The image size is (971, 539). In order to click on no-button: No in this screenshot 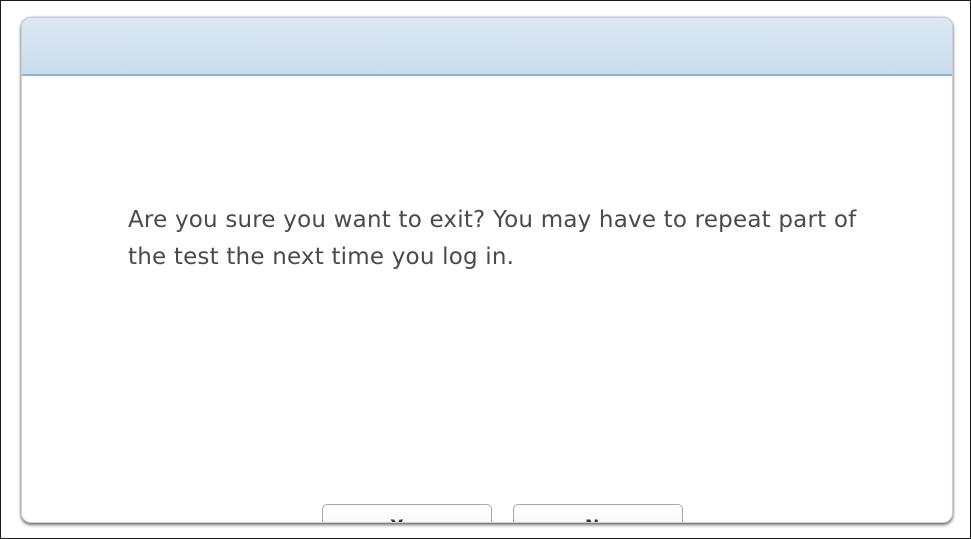, I will do `click(598, 513)`.